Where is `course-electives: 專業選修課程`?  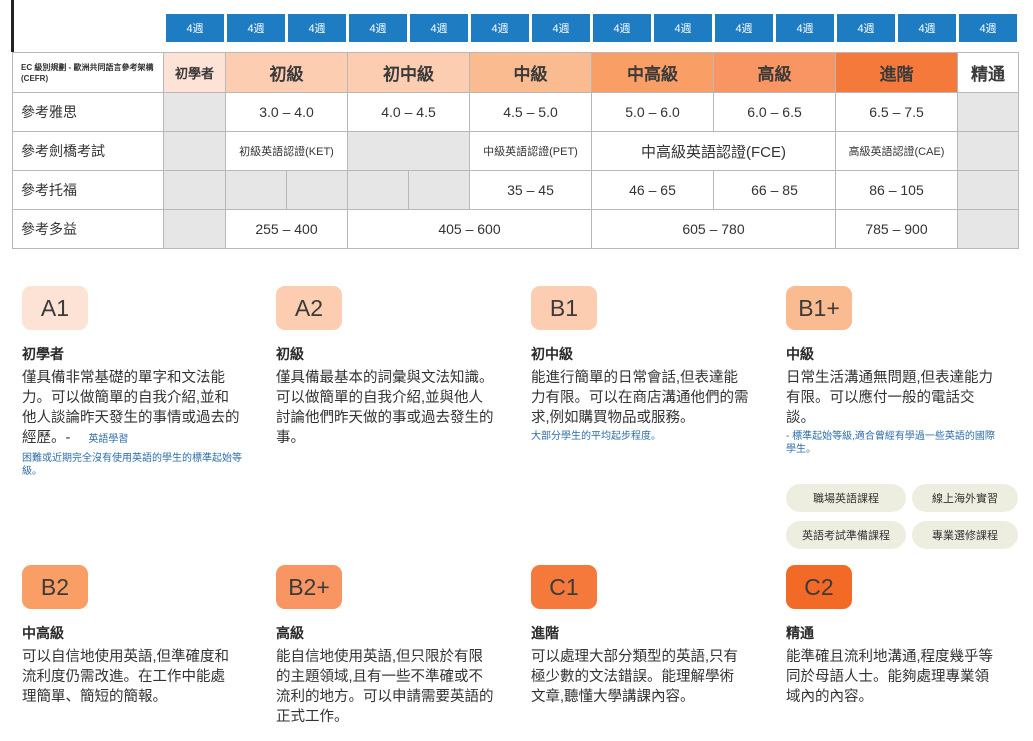
course-electives: 專業選修課程 is located at coordinates (965, 535).